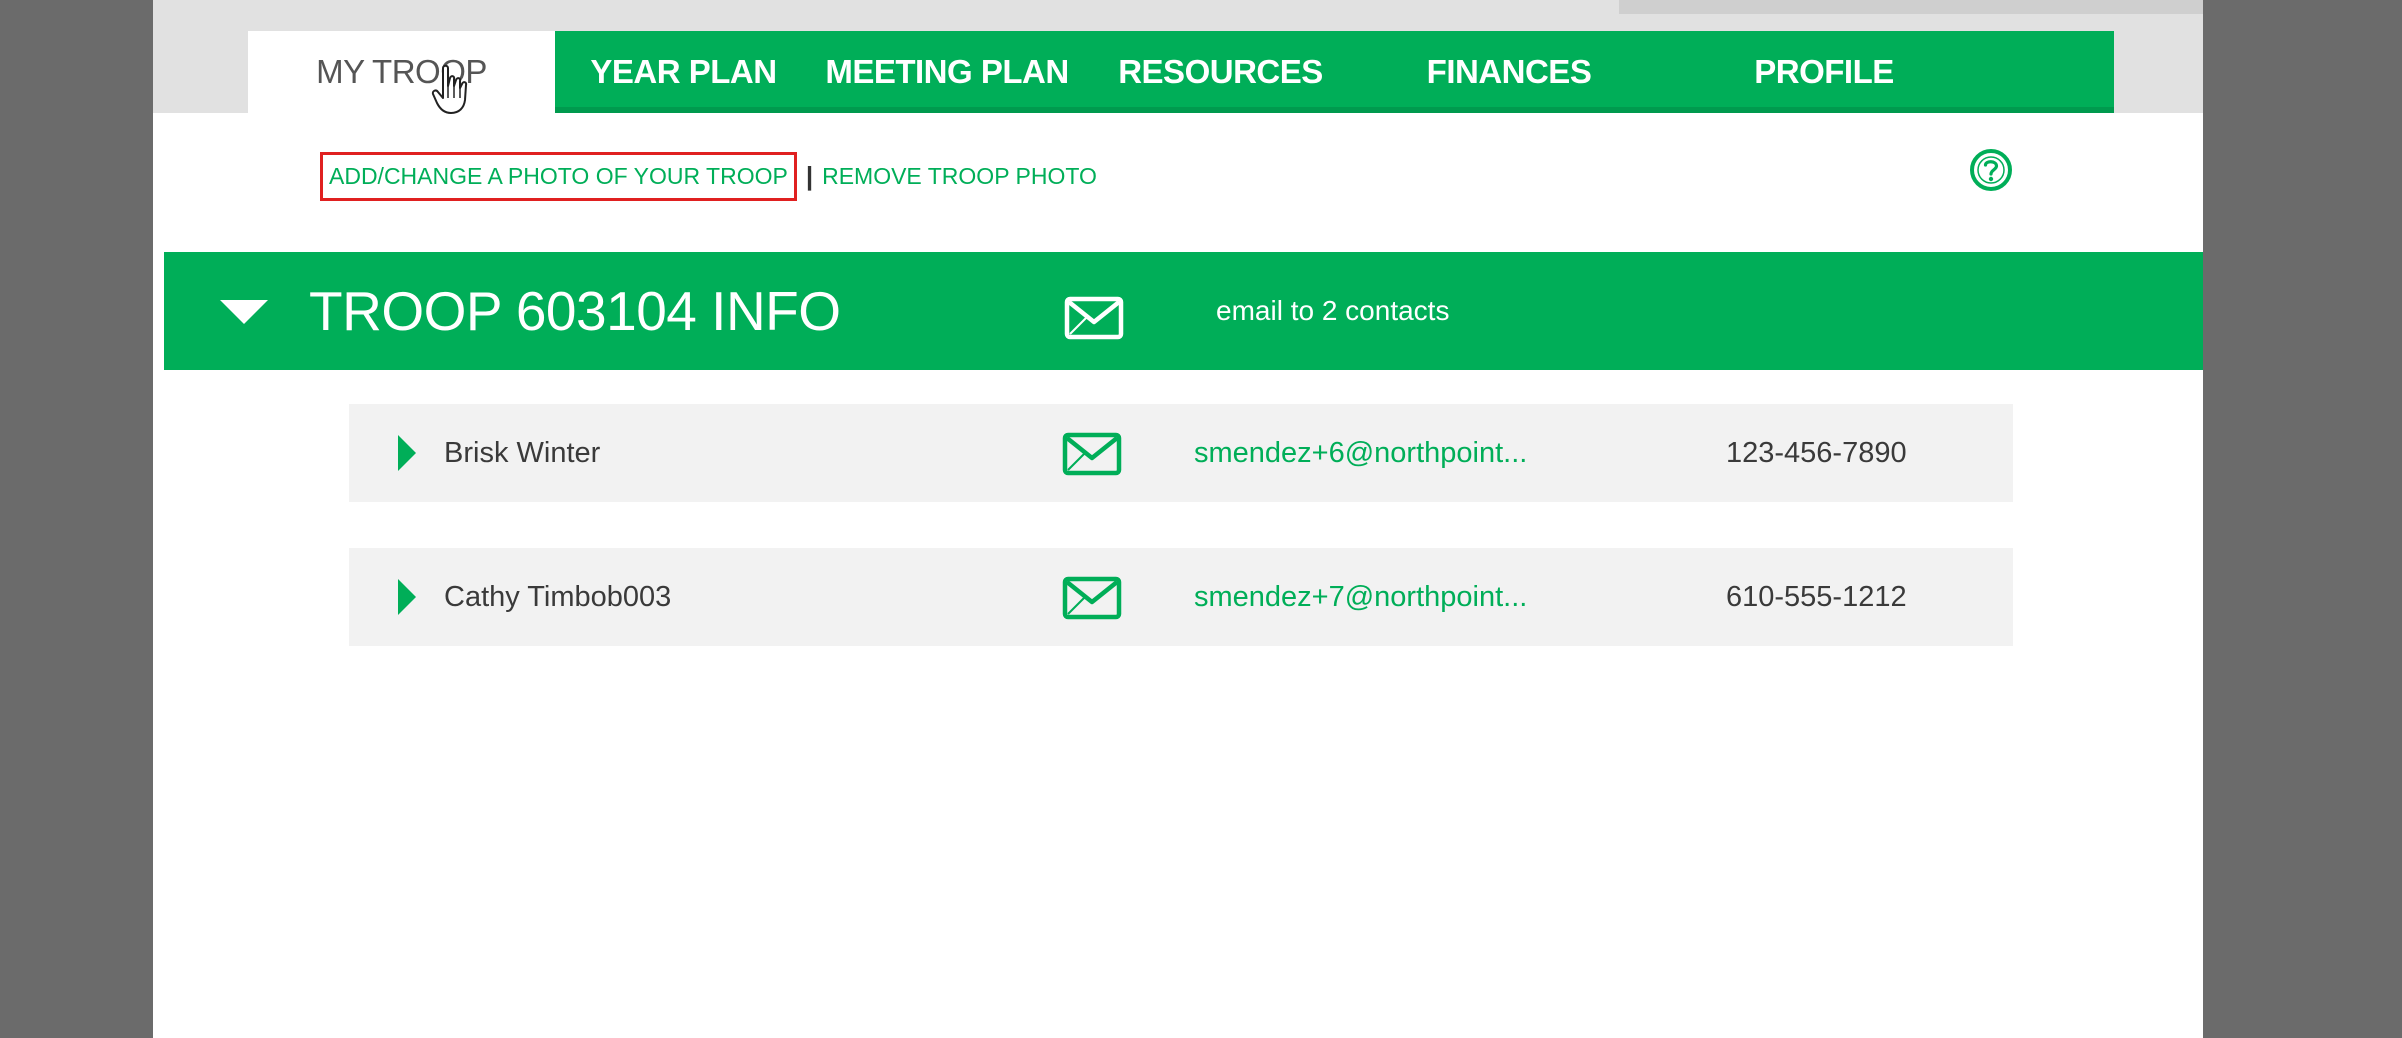 Image resolution: width=2402 pixels, height=1038 pixels. I want to click on tab-finances: FINANCES, so click(1509, 72).